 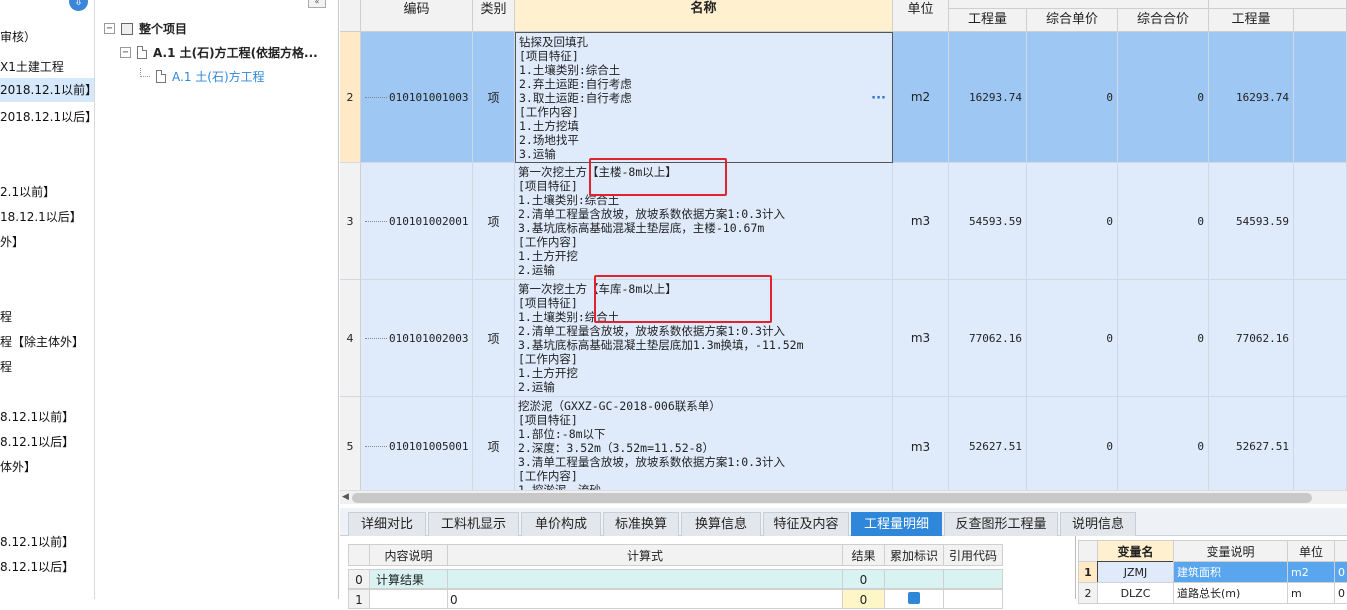 I want to click on var-desc-cell: 道路总长(m), so click(x=1230, y=593).